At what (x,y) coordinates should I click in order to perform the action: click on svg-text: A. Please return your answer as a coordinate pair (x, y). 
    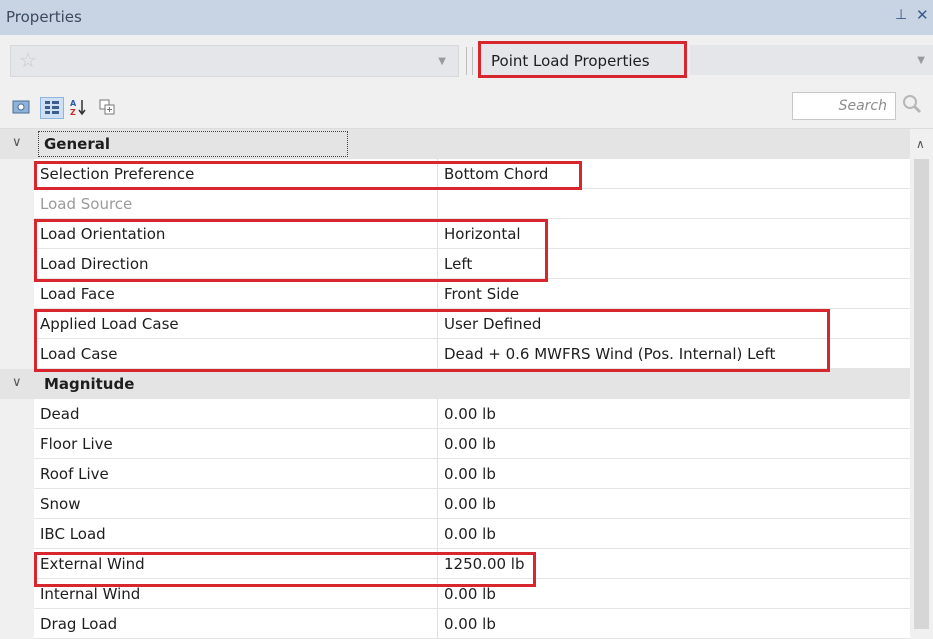
    Looking at the image, I should click on (73, 103).